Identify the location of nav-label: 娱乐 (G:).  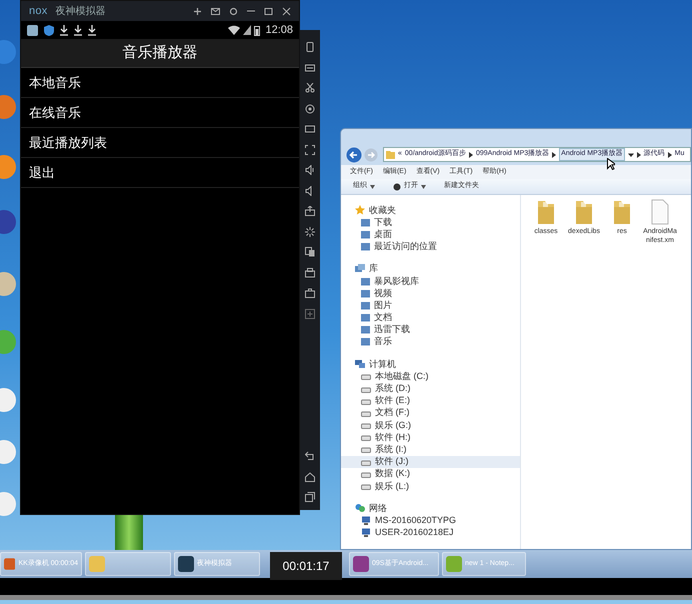
(393, 425).